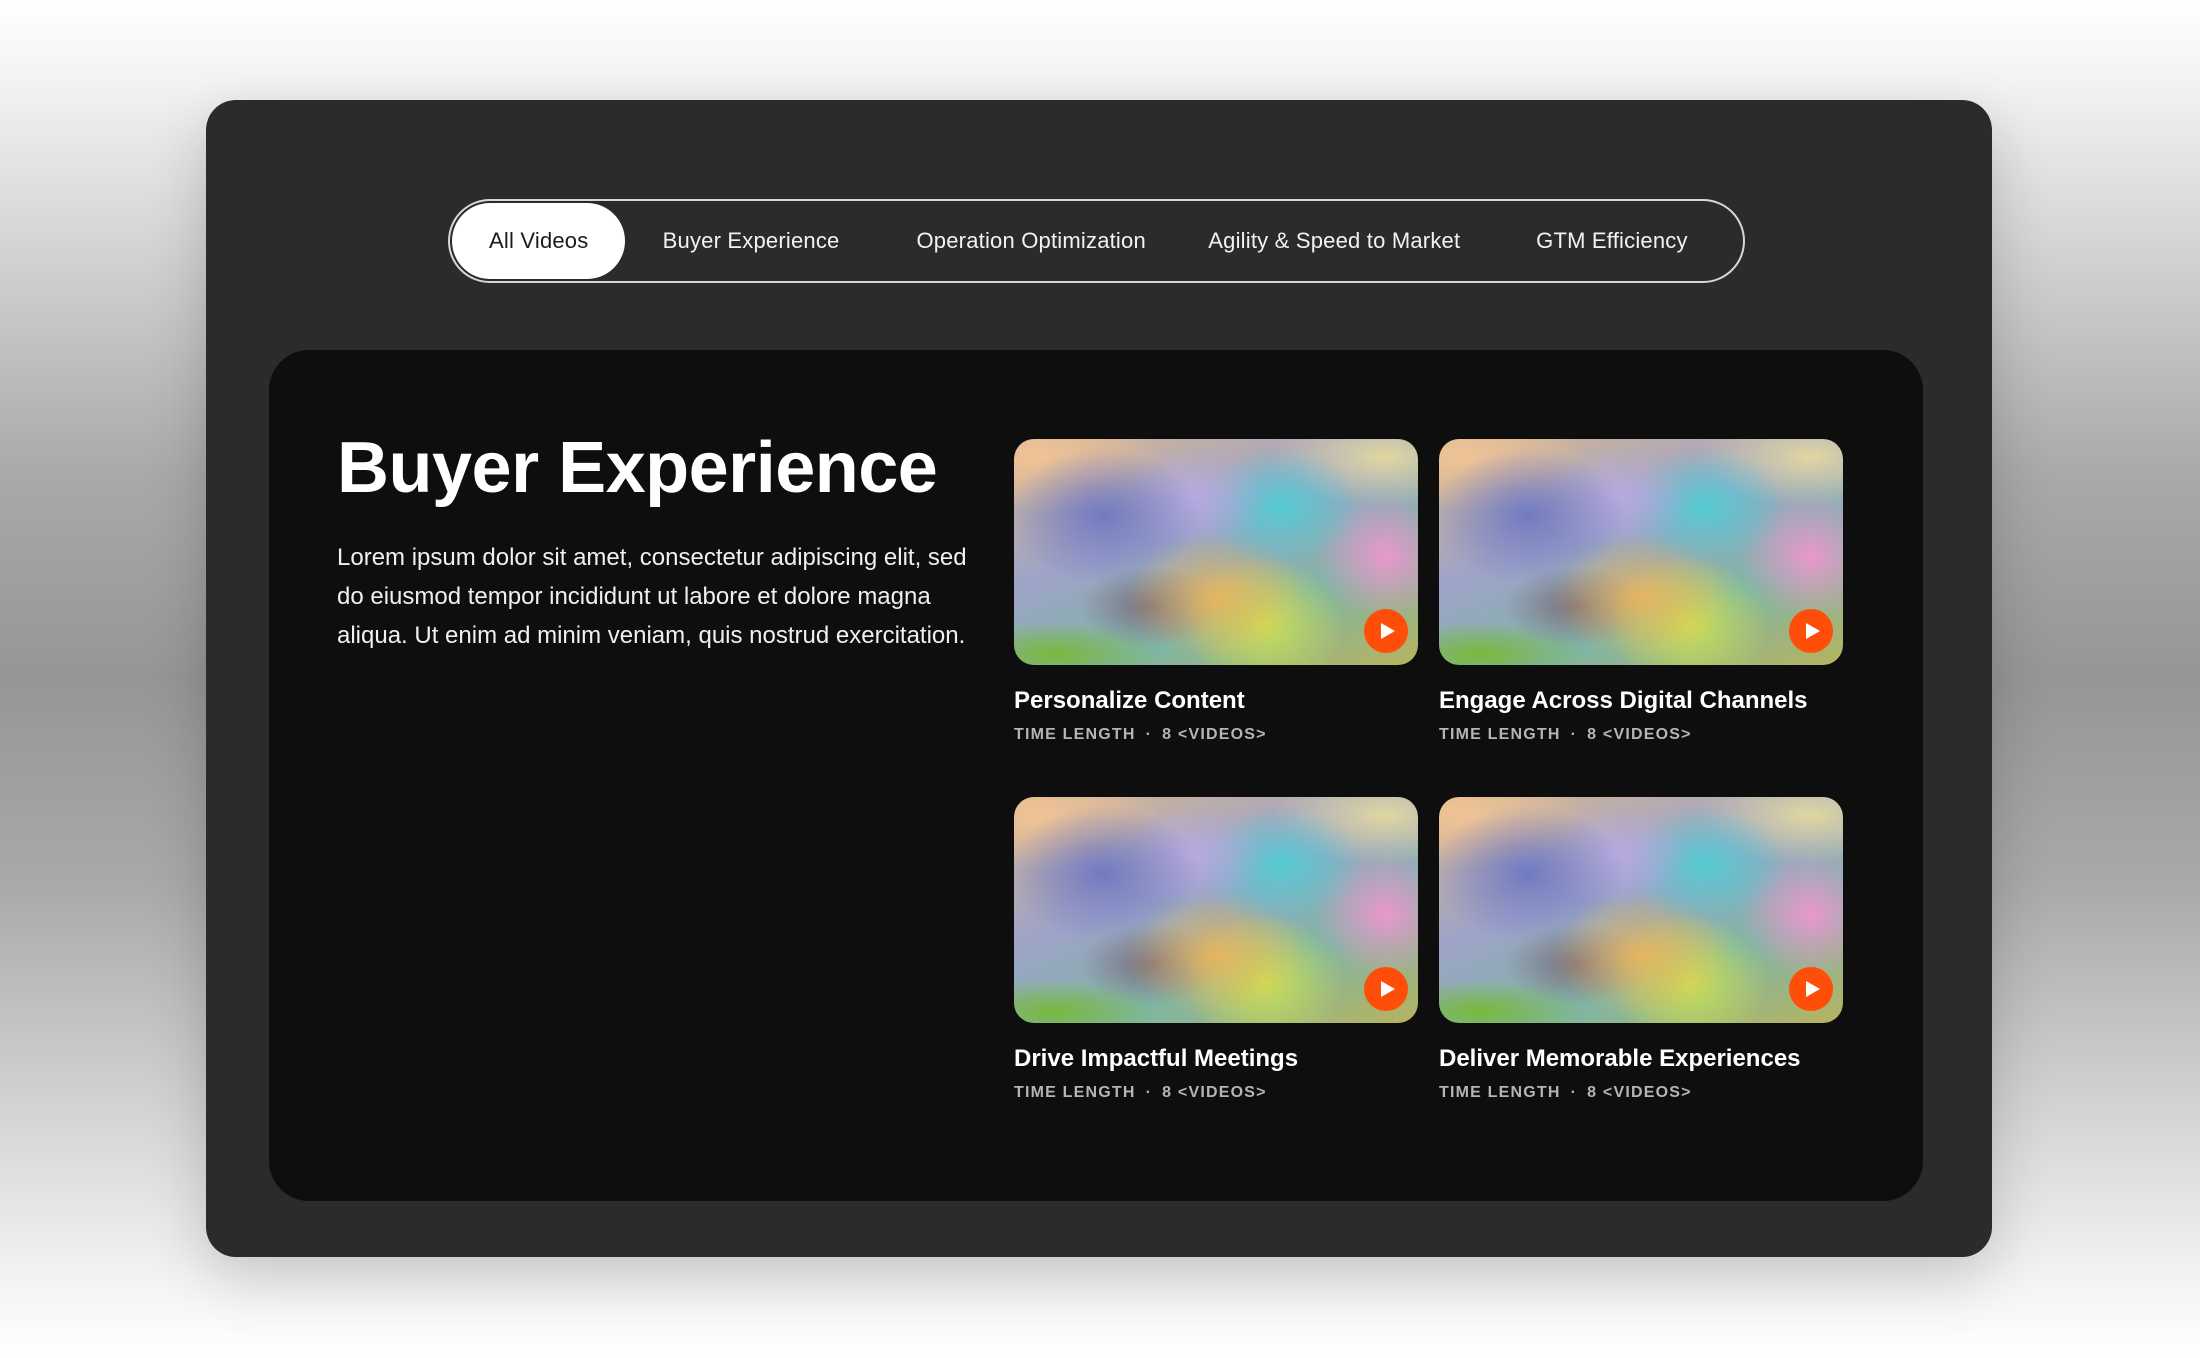 This screenshot has height=1358, width=2200. What do you see at coordinates (1216, 701) in the screenshot?
I see `video-title: Personalize Content` at bounding box center [1216, 701].